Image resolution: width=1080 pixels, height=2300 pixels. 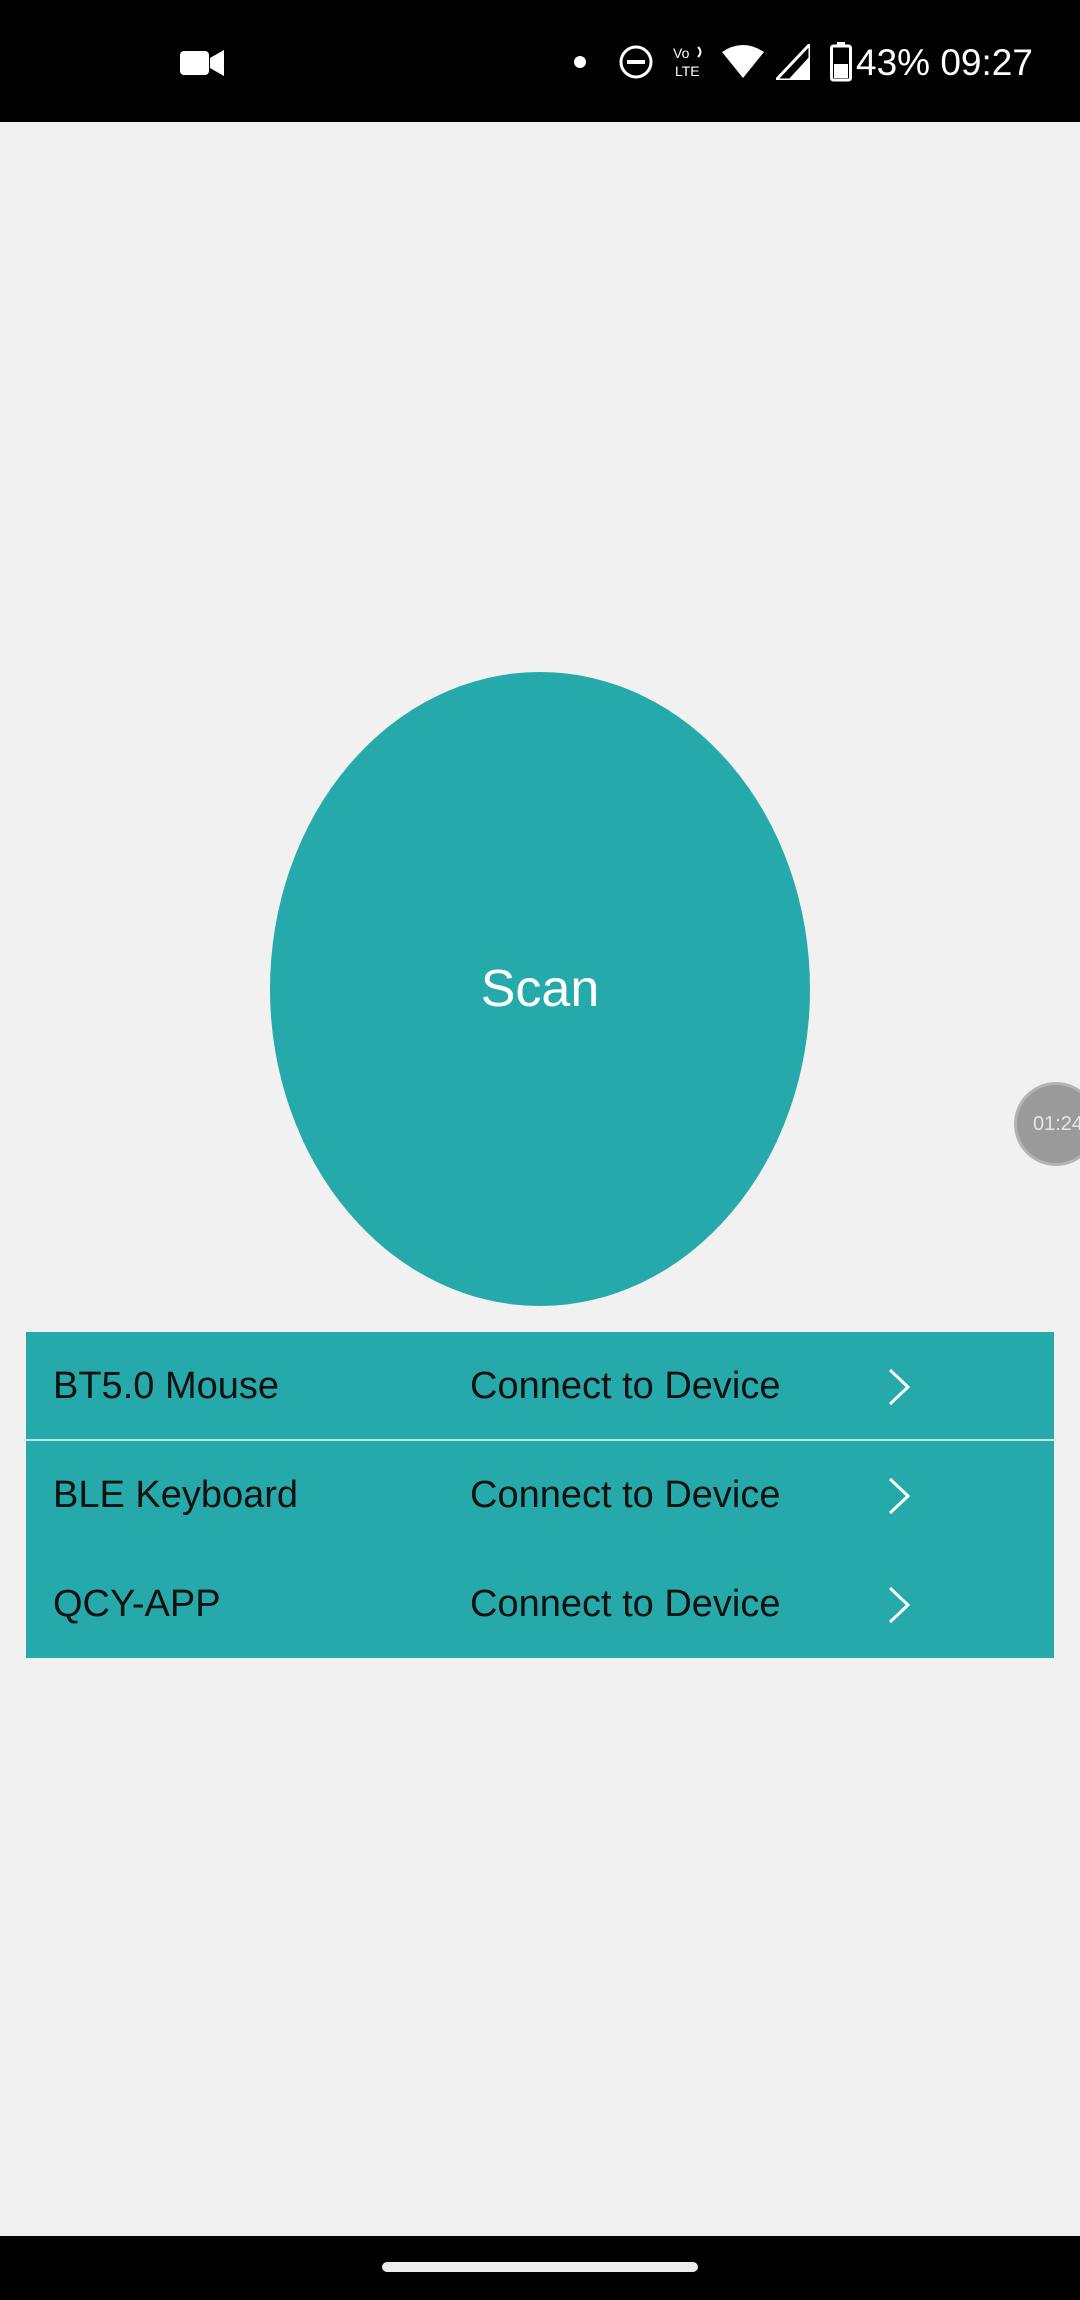 What do you see at coordinates (793, 62) in the screenshot?
I see `cellular-signal-icon` at bounding box center [793, 62].